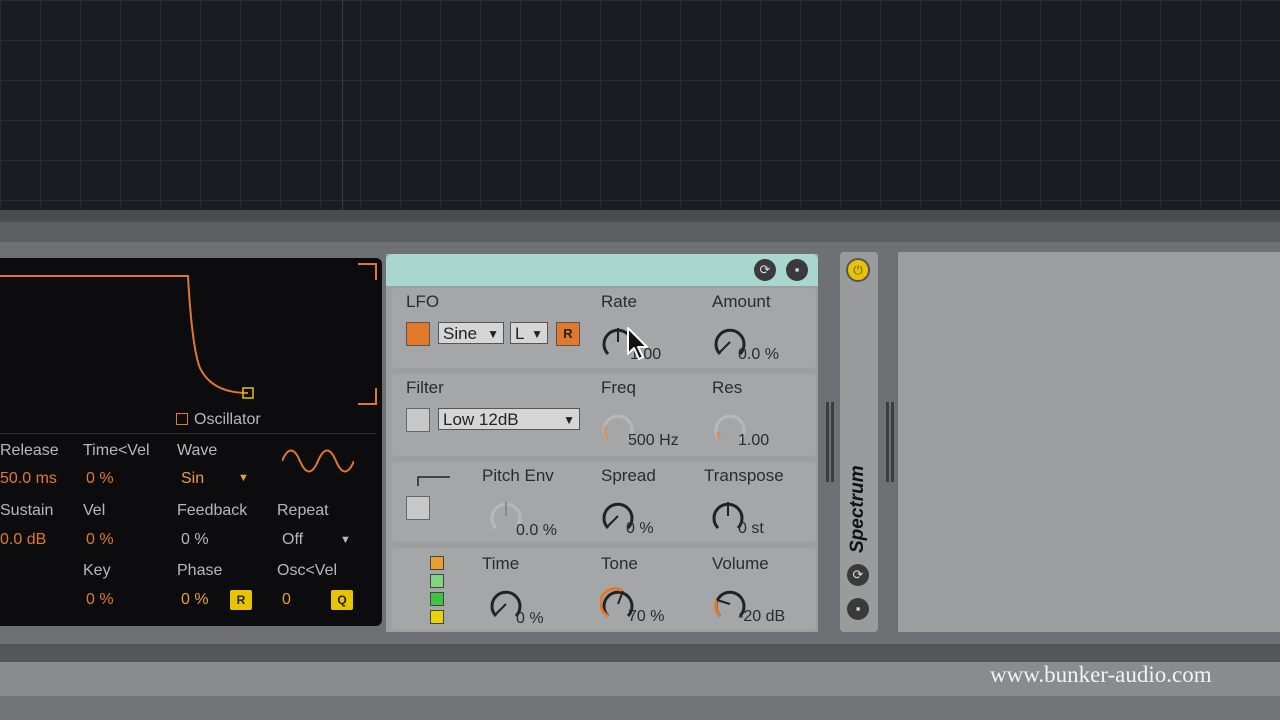 This screenshot has height=720, width=1280. Describe the element at coordinates (604, 328) in the screenshot. I see `lfo-section: LFO Sine ▼ L ▼ R Rate 1.00 Amount 0.0 %` at that location.